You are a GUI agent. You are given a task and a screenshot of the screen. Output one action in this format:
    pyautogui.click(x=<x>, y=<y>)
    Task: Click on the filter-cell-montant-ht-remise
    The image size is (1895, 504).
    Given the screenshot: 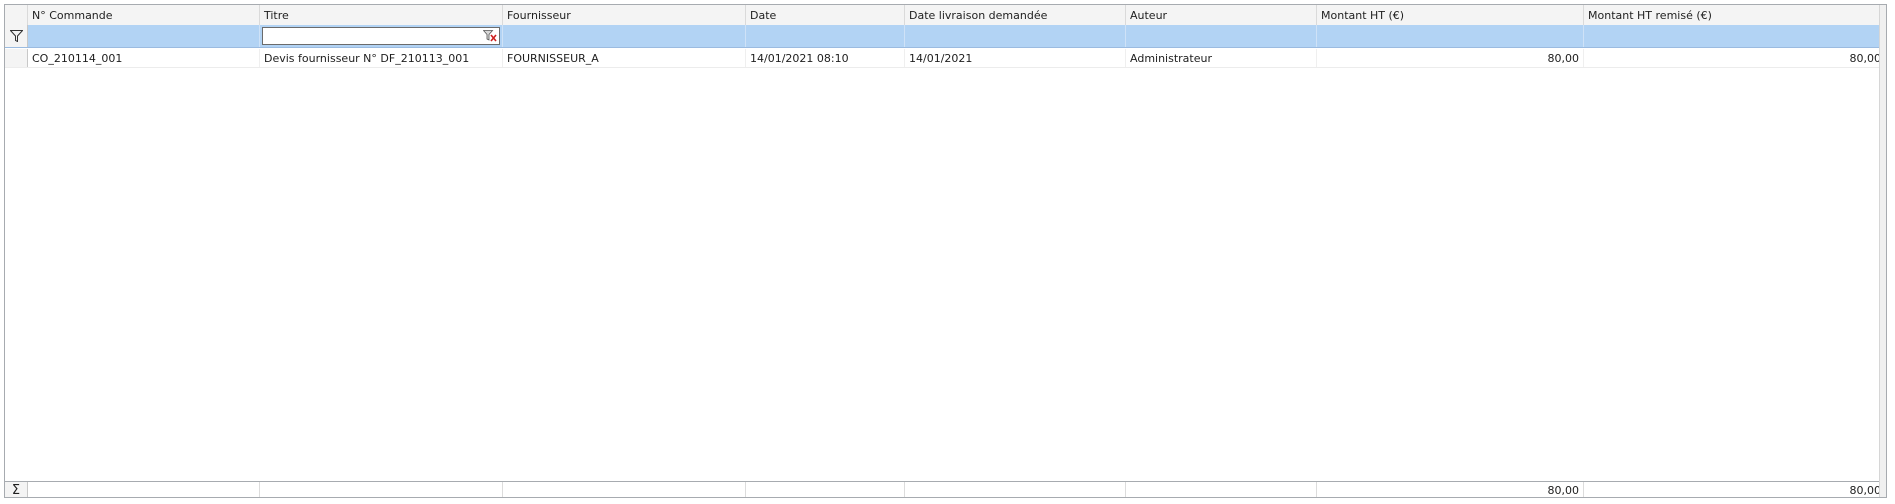 What is the action you would take?
    pyautogui.click(x=1735, y=36)
    